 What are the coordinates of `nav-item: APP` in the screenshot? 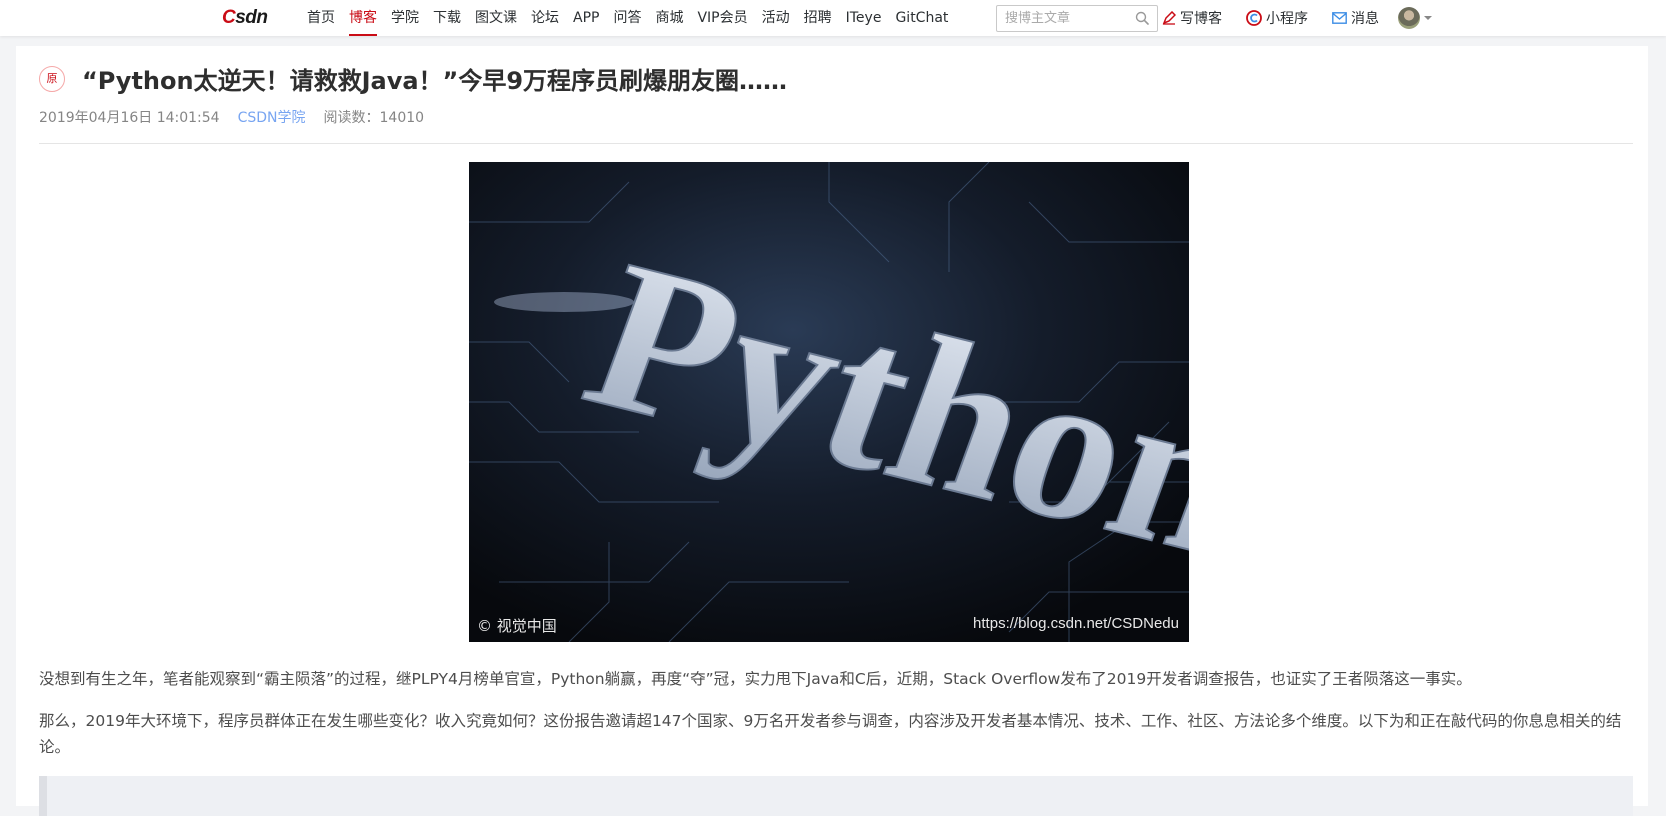 It's located at (586, 18).